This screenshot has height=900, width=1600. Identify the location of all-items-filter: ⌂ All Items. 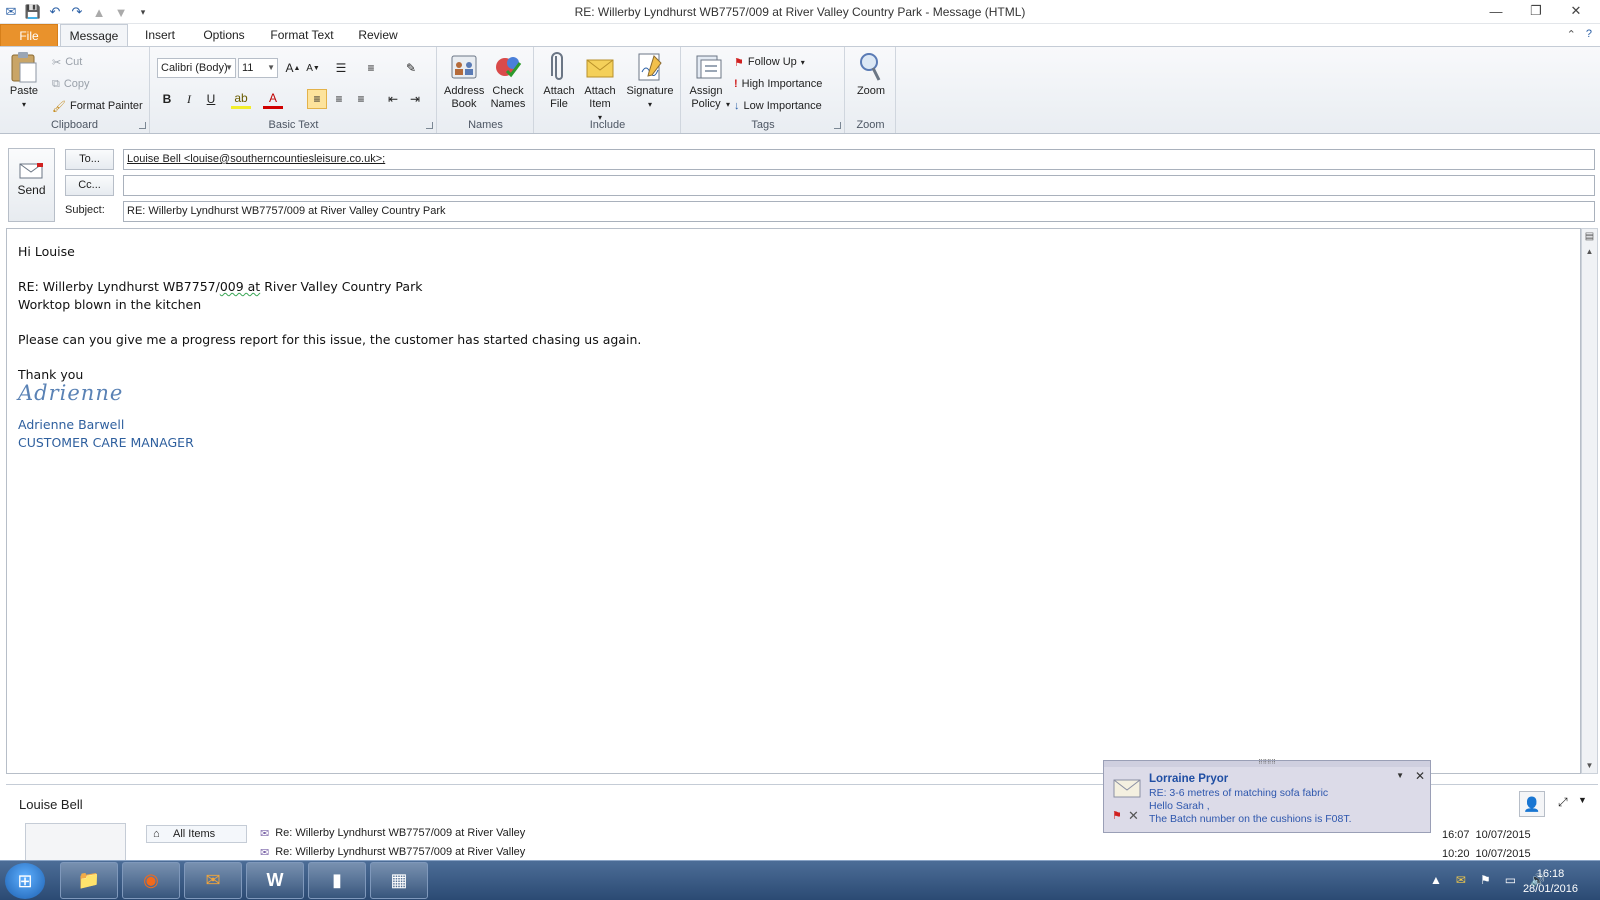
(196, 834).